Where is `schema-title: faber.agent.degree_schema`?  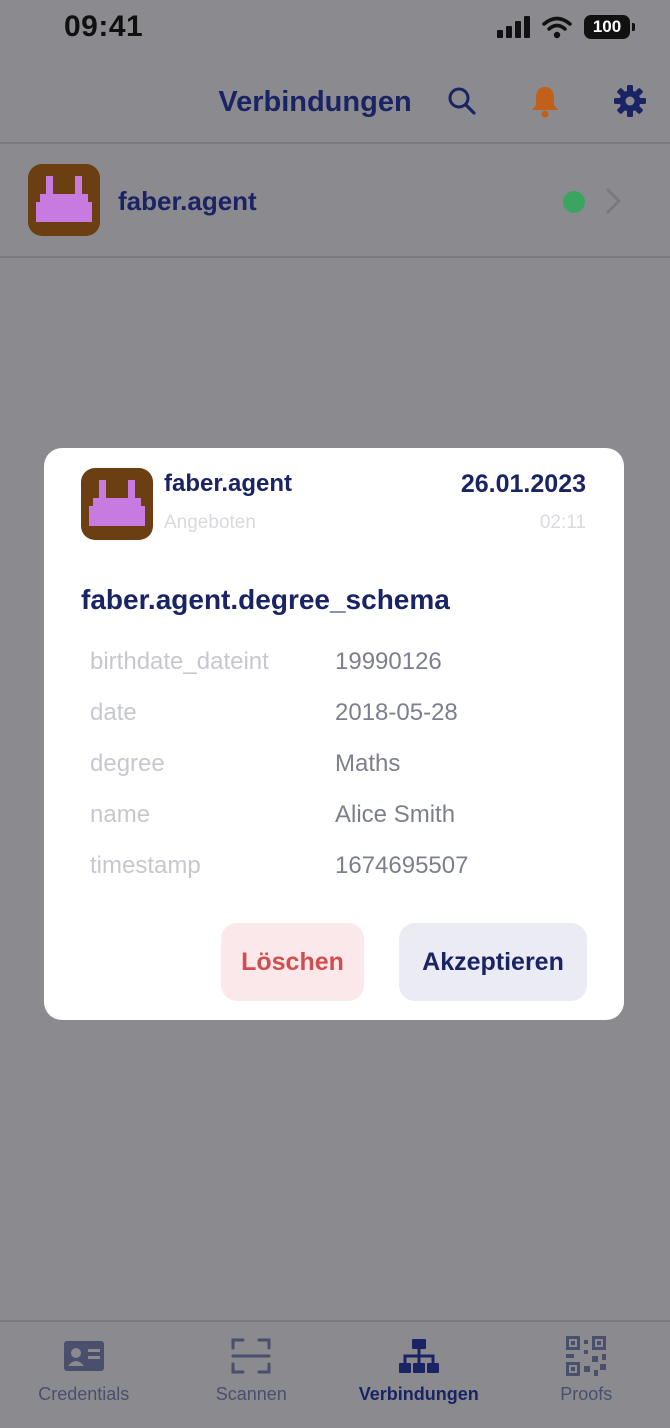
schema-title: faber.agent.degree_schema is located at coordinates (265, 599).